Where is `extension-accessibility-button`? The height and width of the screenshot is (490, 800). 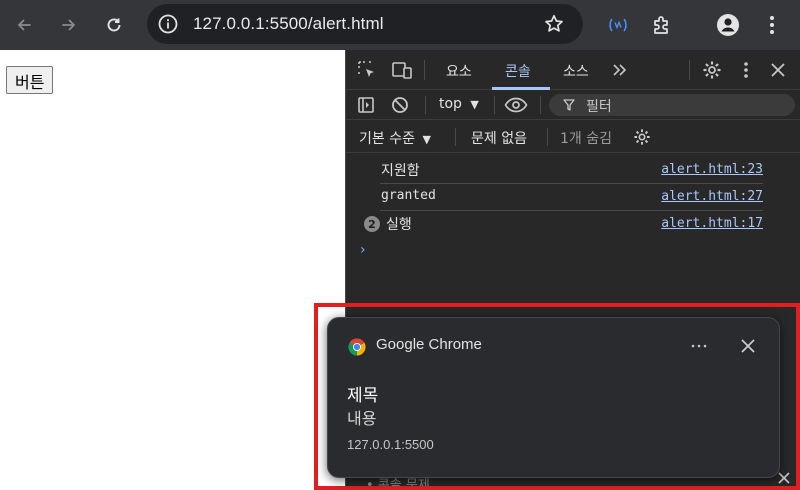
extension-accessibility-button is located at coordinates (618, 25).